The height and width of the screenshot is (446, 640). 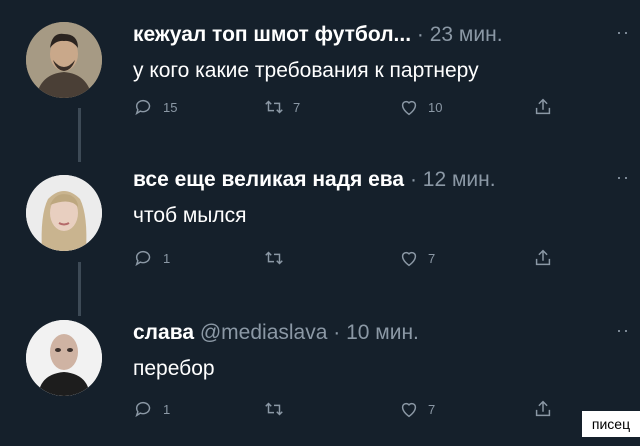 I want to click on tweet-header: все еще великая надя ева · 12 мин., so click(x=314, y=180).